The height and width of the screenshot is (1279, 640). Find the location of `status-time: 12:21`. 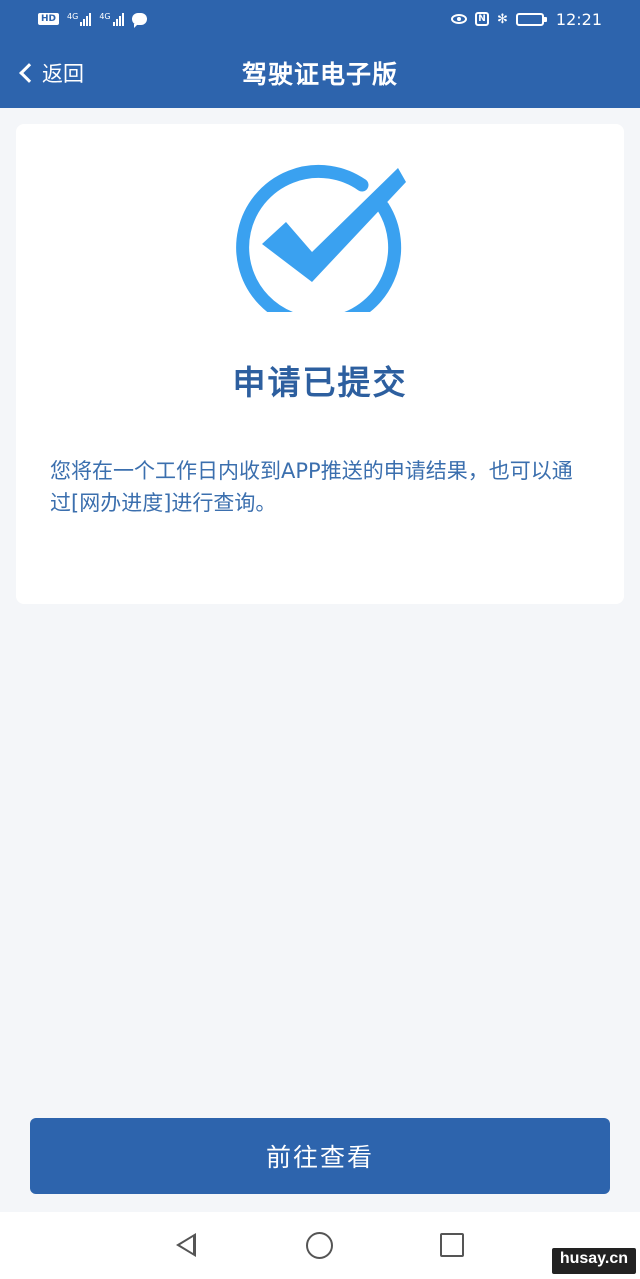

status-time: 12:21 is located at coordinates (578, 19).